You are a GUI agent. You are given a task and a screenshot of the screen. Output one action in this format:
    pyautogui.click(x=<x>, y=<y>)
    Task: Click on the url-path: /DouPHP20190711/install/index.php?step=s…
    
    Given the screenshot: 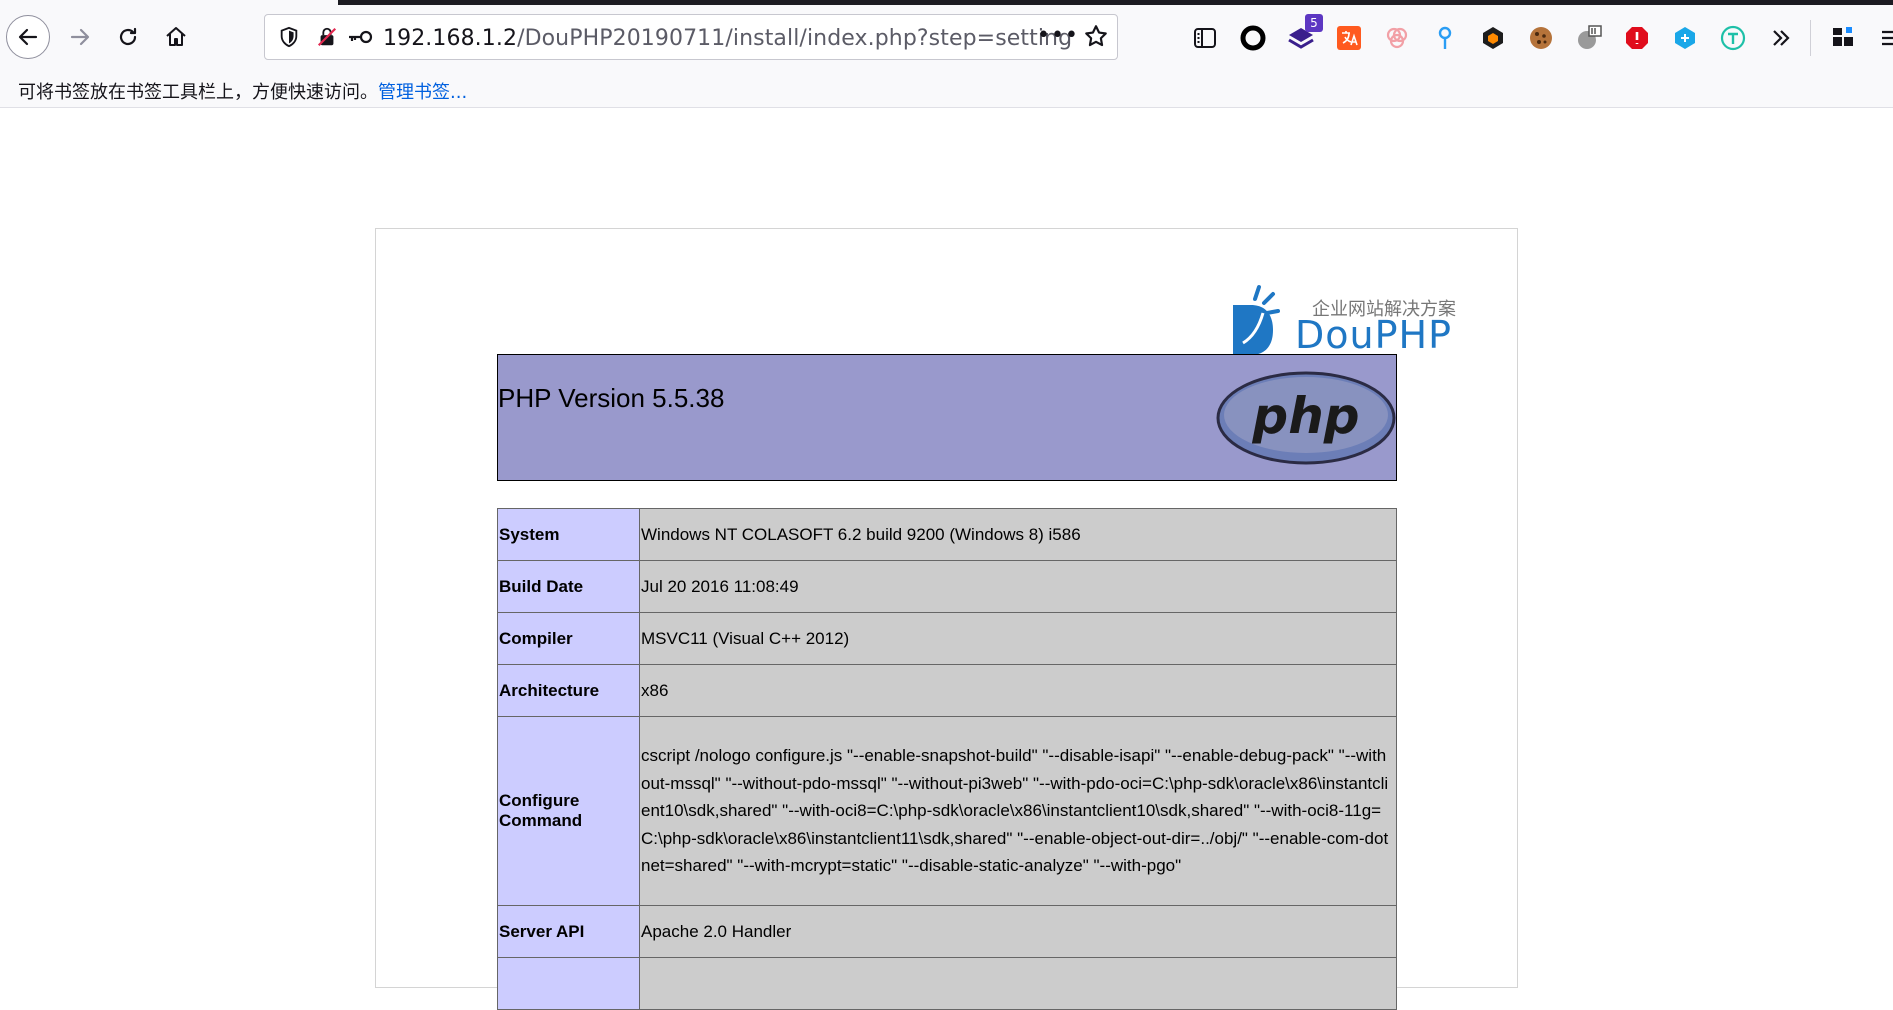 What is the action you would take?
    pyautogui.click(x=795, y=38)
    